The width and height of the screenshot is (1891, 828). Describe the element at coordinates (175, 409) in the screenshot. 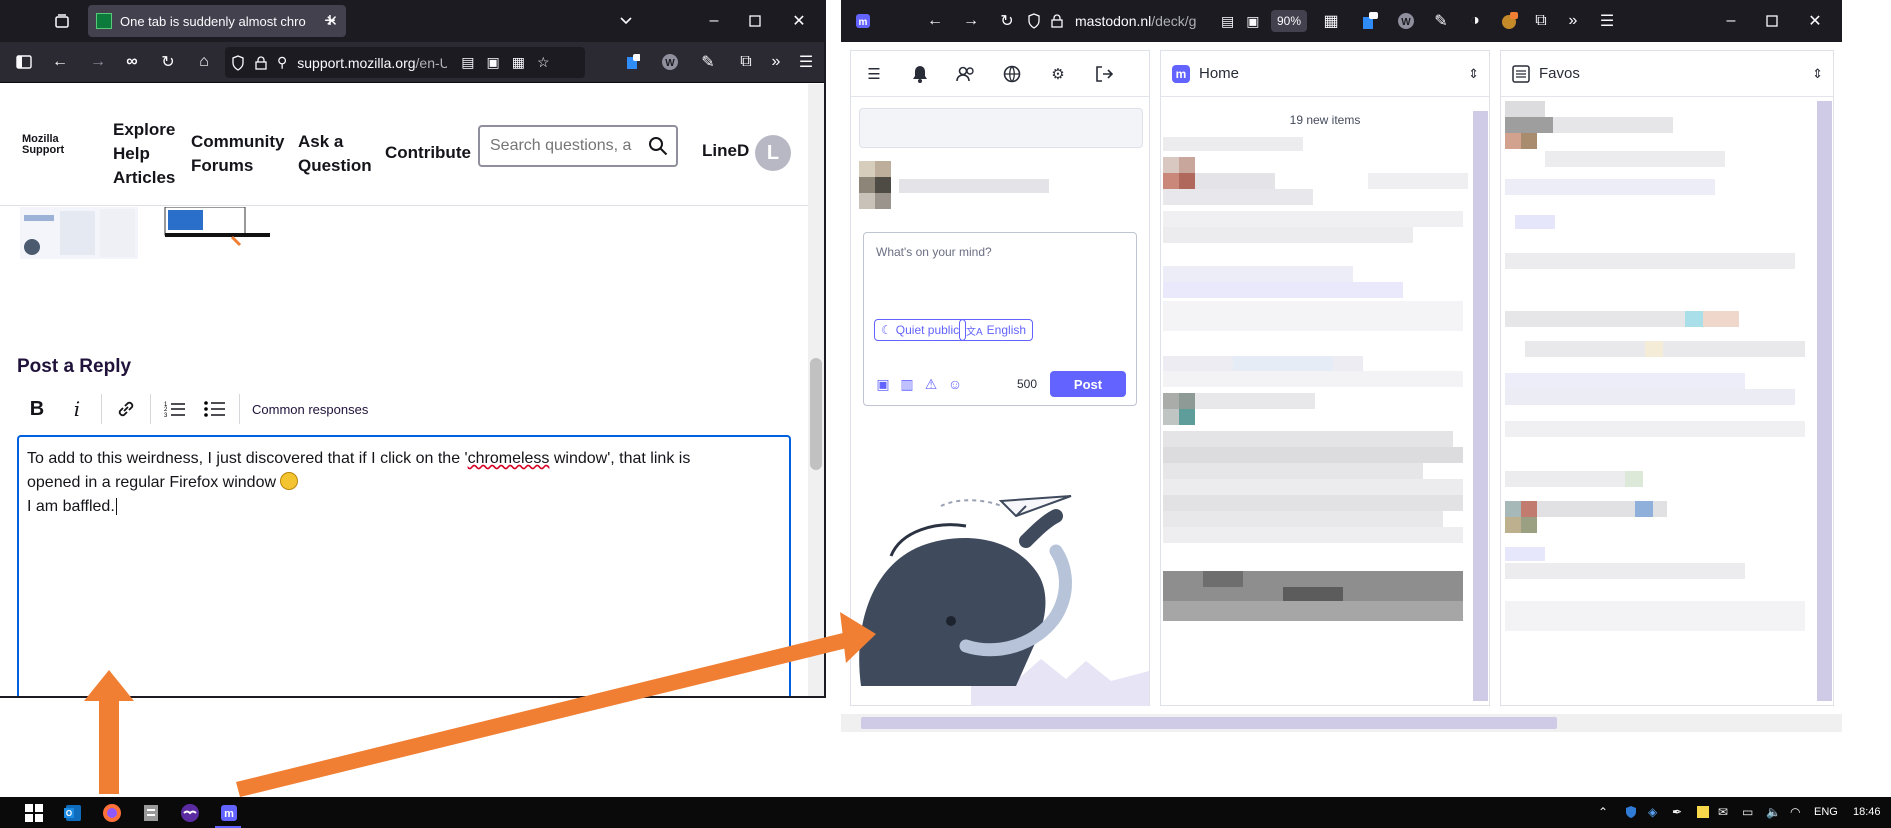

I see `numbered-list-icon: 123` at that location.